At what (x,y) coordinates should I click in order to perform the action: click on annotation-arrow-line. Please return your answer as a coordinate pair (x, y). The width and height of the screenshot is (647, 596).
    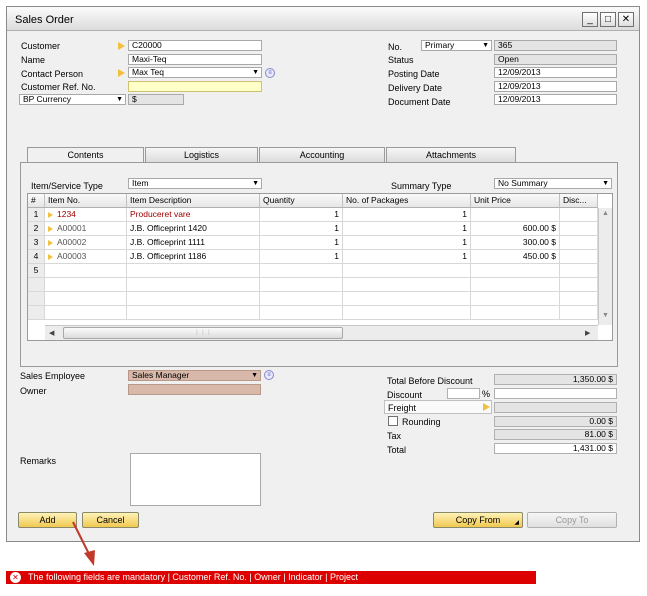
    Looking at the image, I should click on (81, 539).